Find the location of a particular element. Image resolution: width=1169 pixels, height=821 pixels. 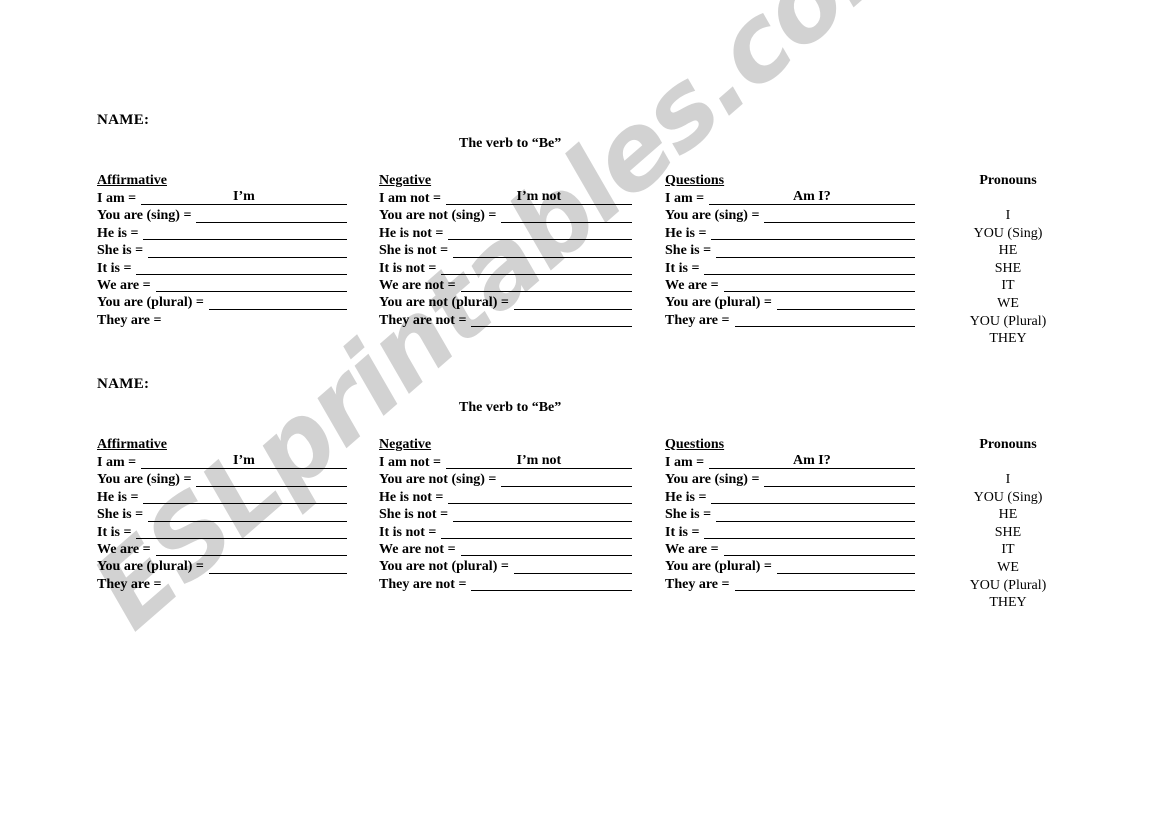

form-row: She is not = is located at coordinates (505, 250).